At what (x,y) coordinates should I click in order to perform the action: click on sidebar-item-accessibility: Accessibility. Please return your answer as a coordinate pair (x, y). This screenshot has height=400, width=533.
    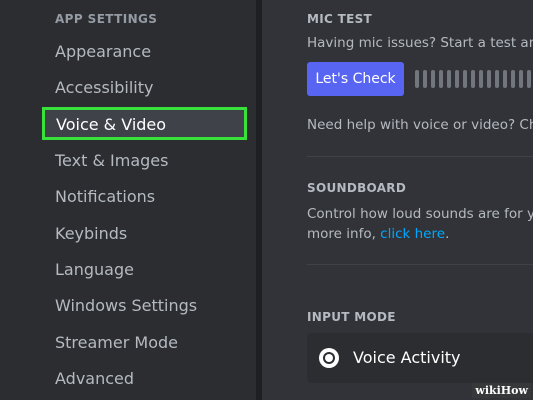
    Looking at the image, I should click on (104, 87).